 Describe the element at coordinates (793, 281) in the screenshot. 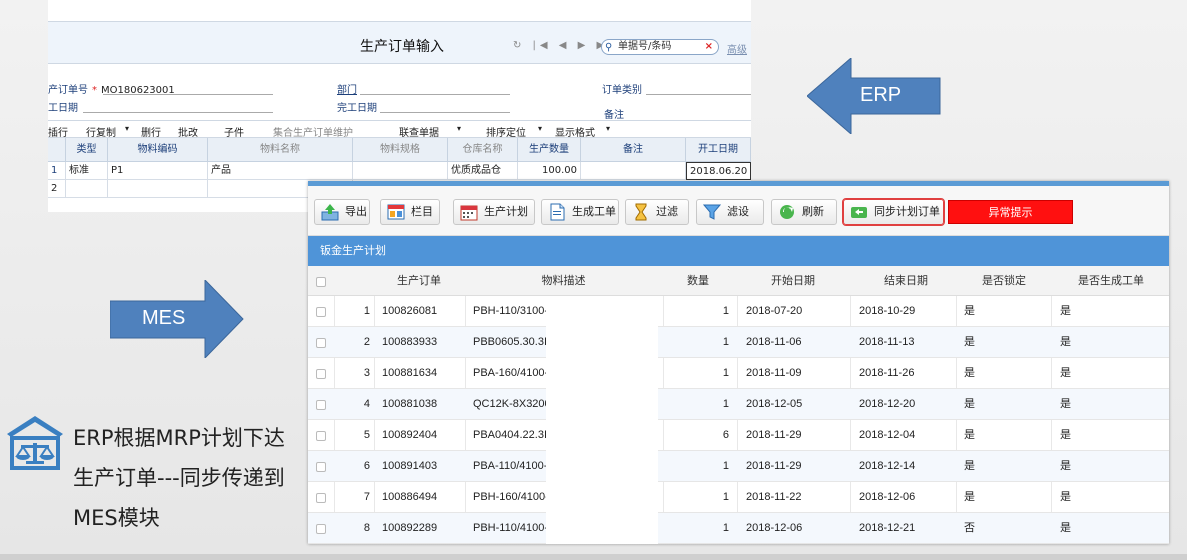

I see `col-start-date: 开始日期` at that location.